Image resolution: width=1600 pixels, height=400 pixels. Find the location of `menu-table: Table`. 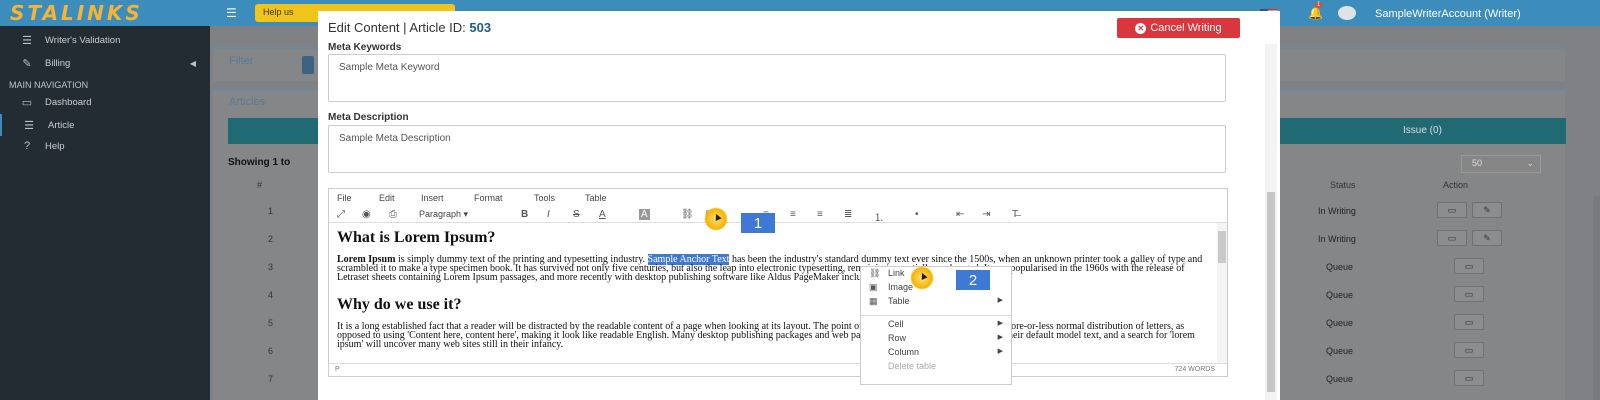

menu-table: Table is located at coordinates (596, 198).